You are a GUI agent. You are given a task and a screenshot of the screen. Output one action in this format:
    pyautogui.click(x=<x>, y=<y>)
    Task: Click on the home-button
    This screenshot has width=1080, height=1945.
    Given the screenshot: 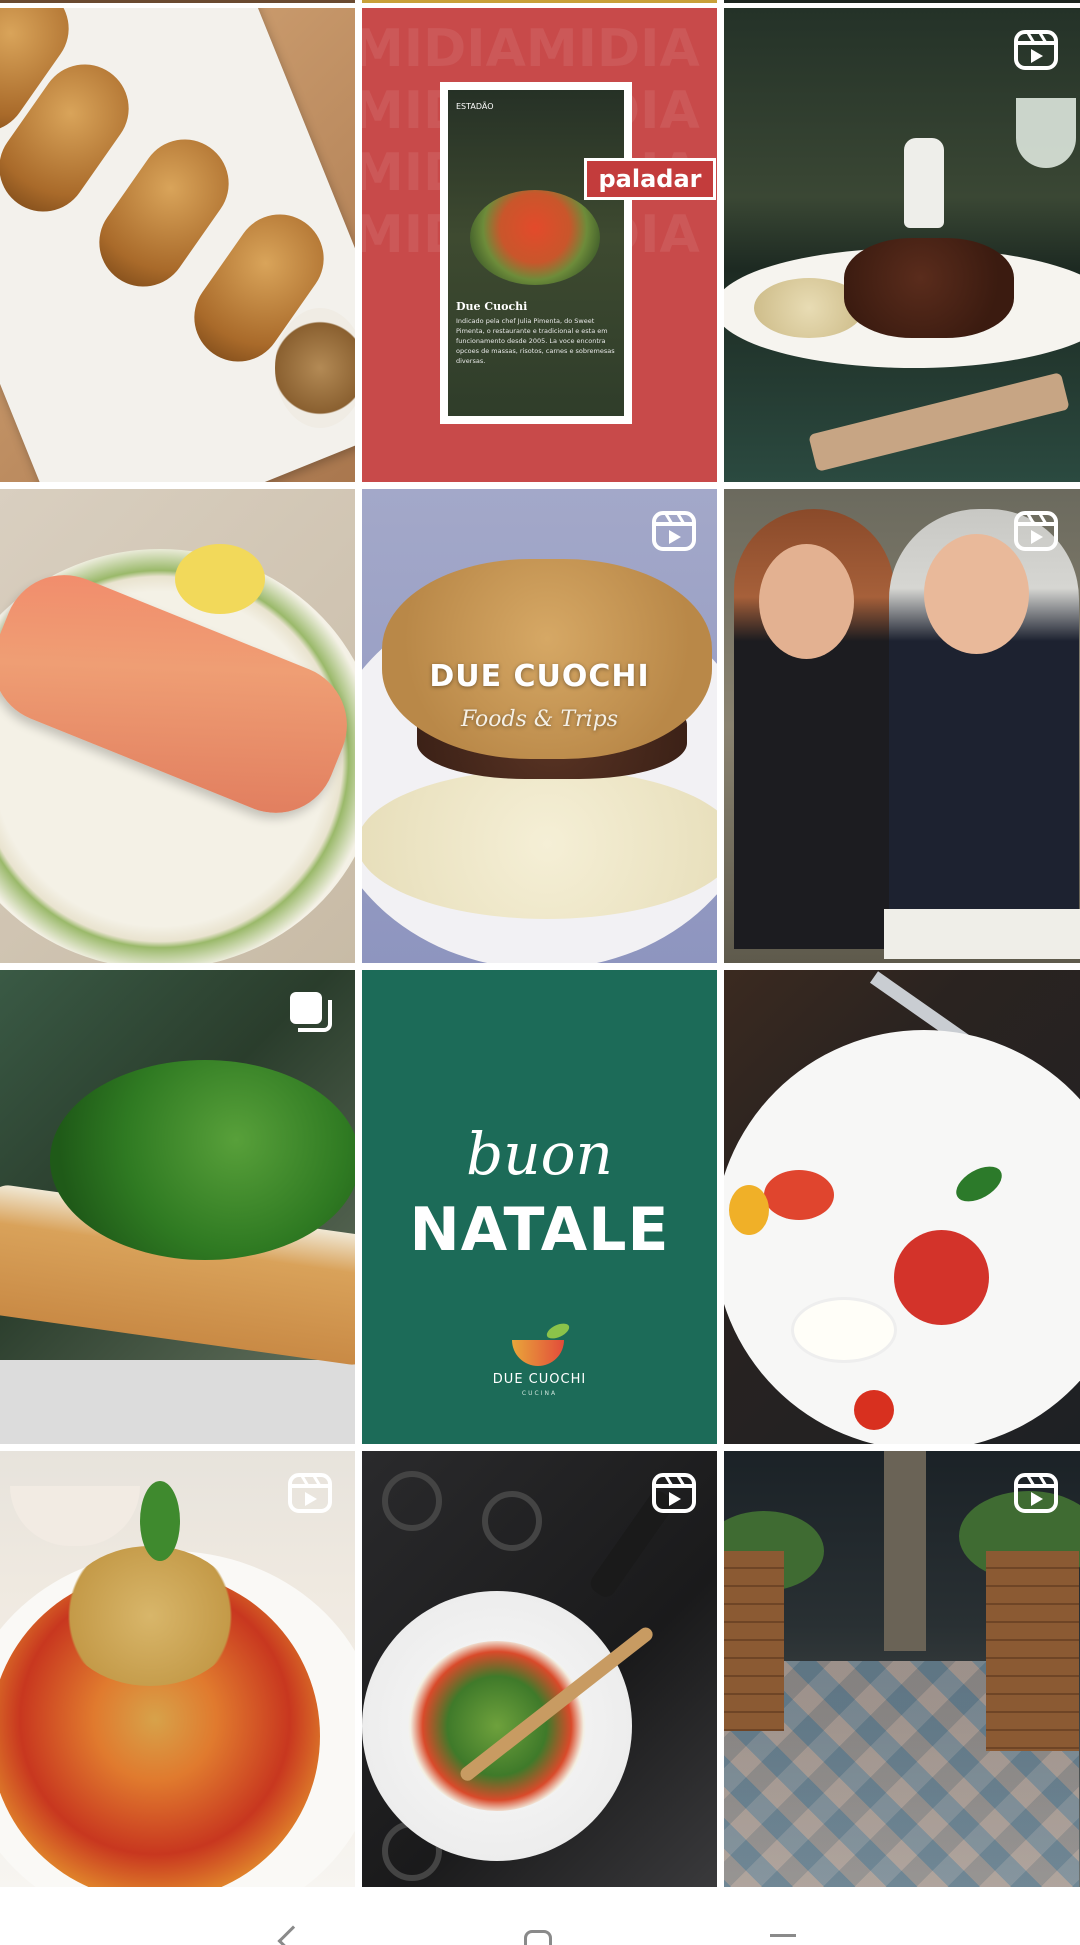 What is the action you would take?
    pyautogui.click(x=538, y=1916)
    